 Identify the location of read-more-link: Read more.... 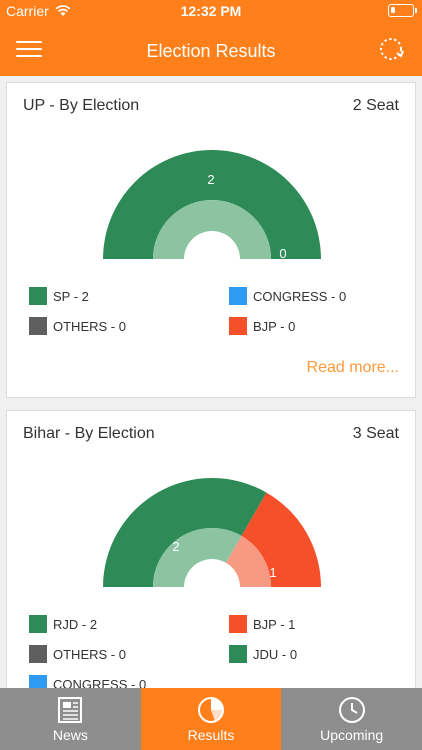
(353, 368).